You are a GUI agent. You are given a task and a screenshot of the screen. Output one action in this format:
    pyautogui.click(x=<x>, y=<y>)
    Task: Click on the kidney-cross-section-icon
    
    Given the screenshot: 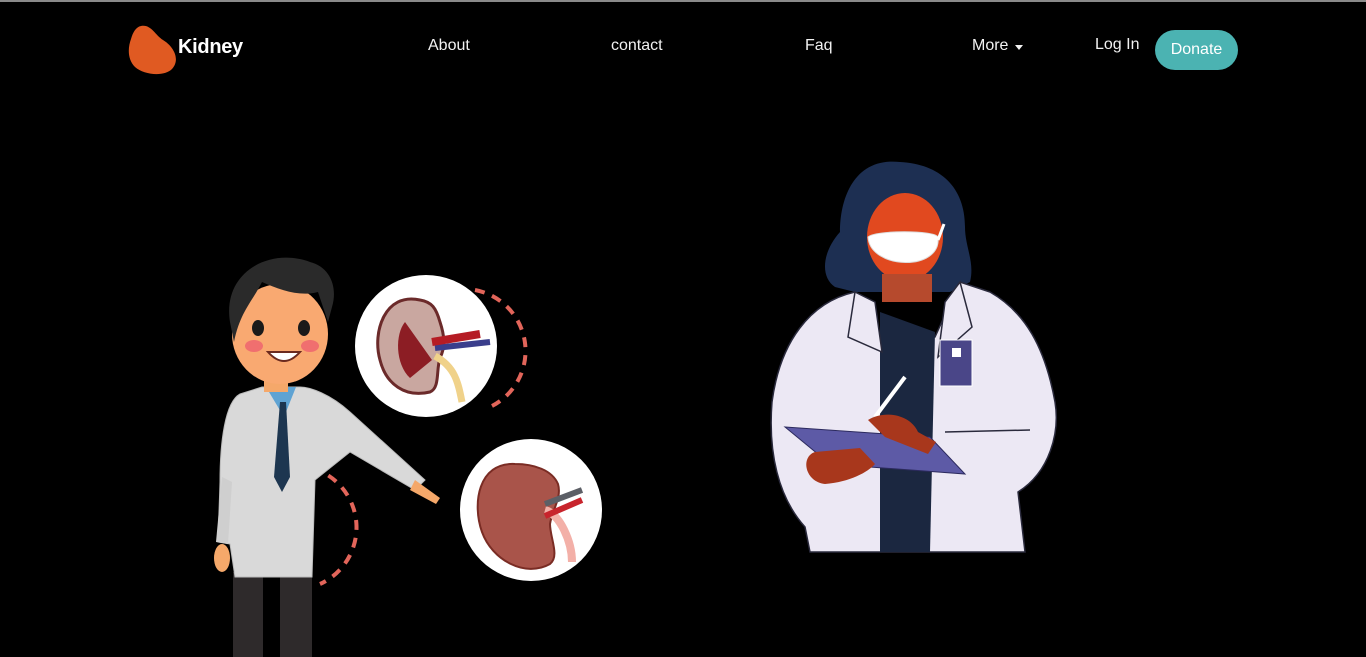 What is the action you would take?
    pyautogui.click(x=426, y=346)
    